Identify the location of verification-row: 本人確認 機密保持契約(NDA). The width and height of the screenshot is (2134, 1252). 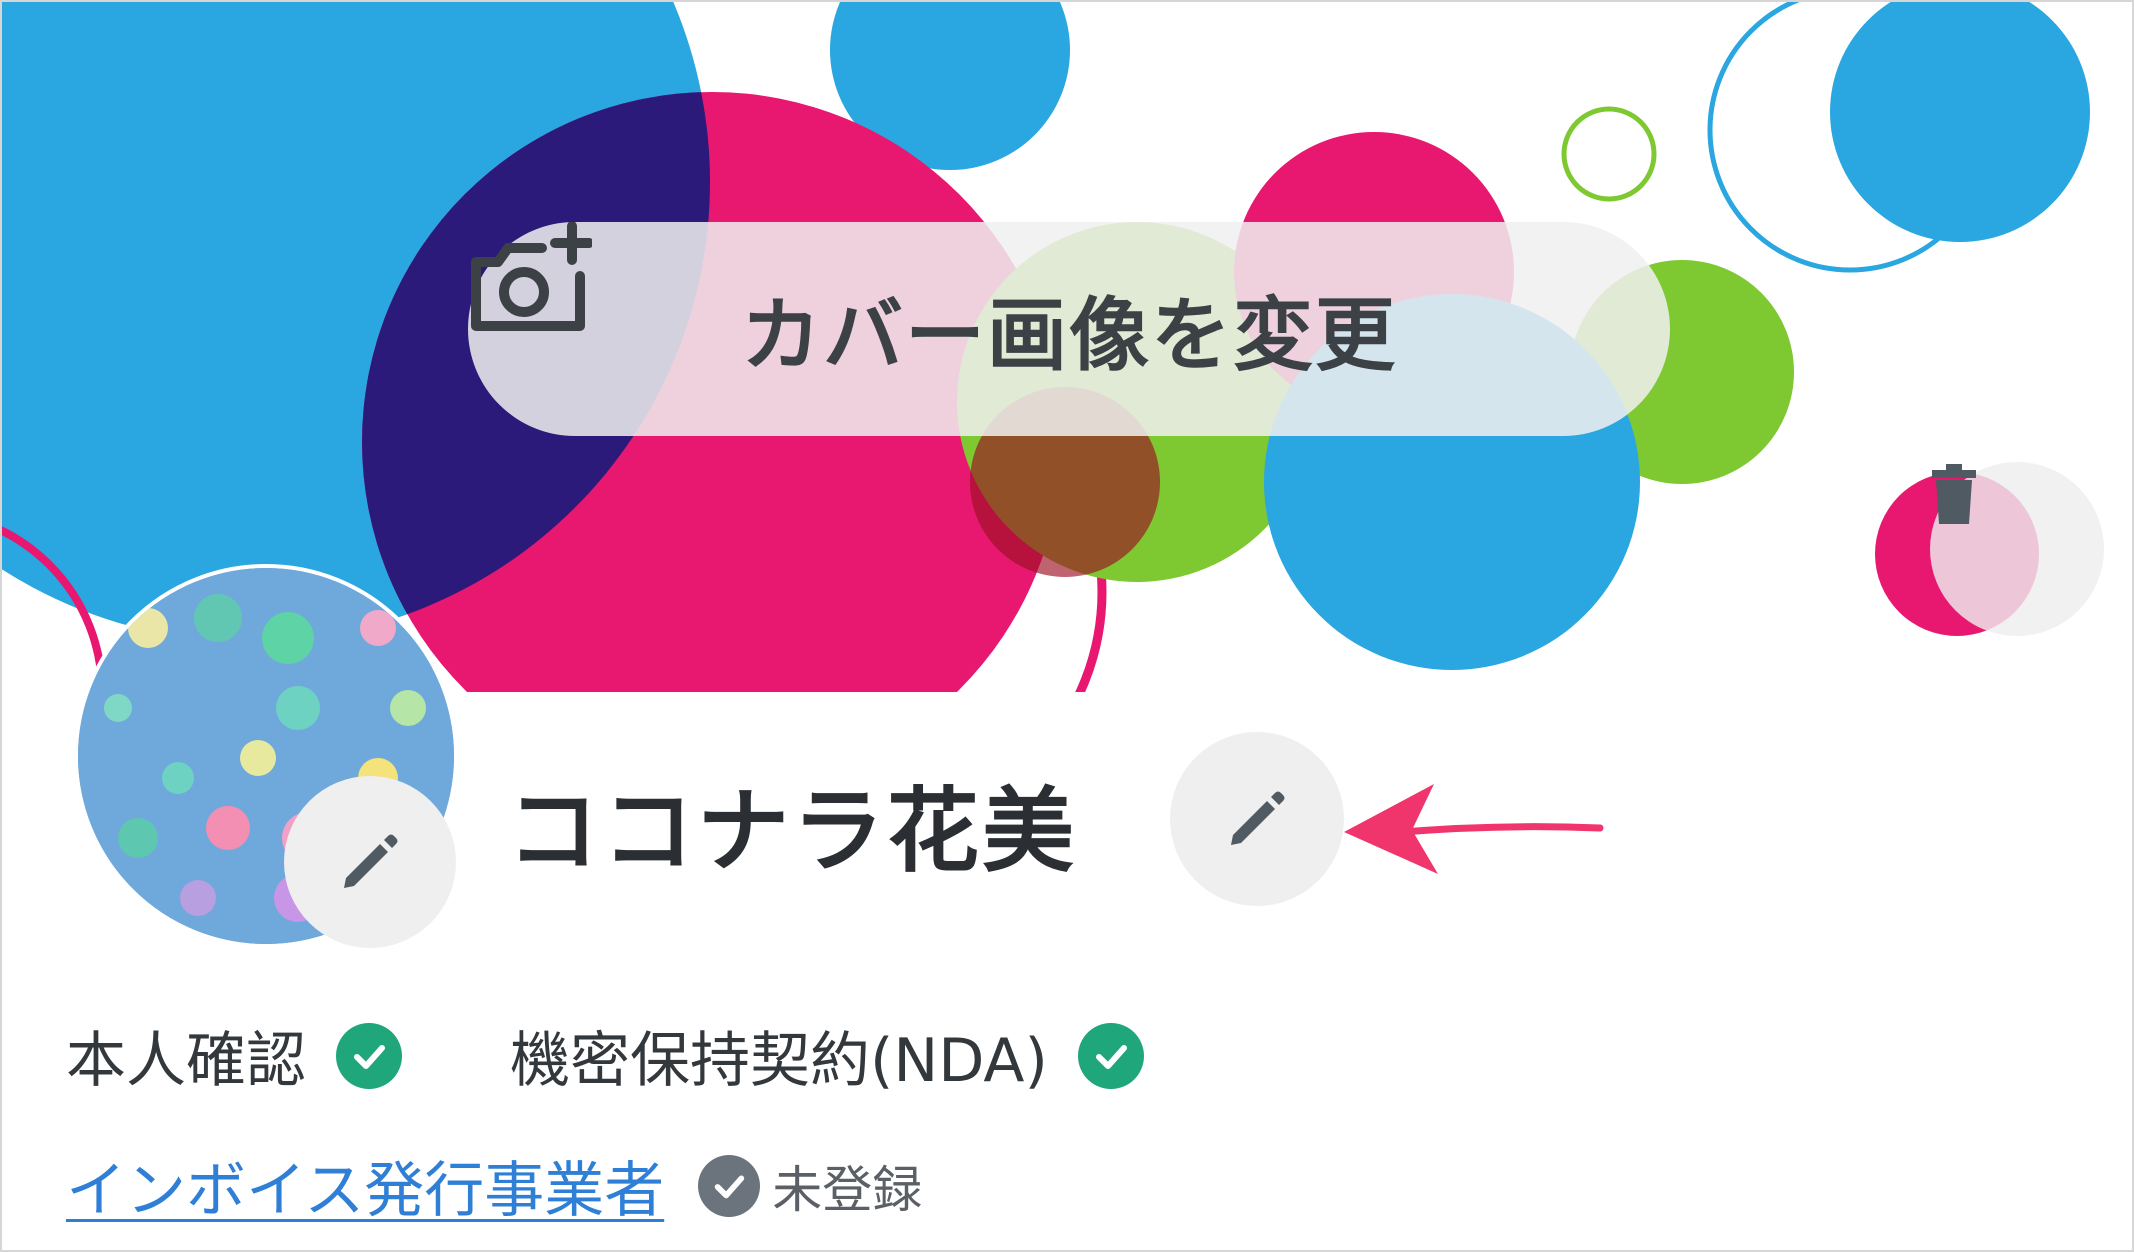
(605, 1055).